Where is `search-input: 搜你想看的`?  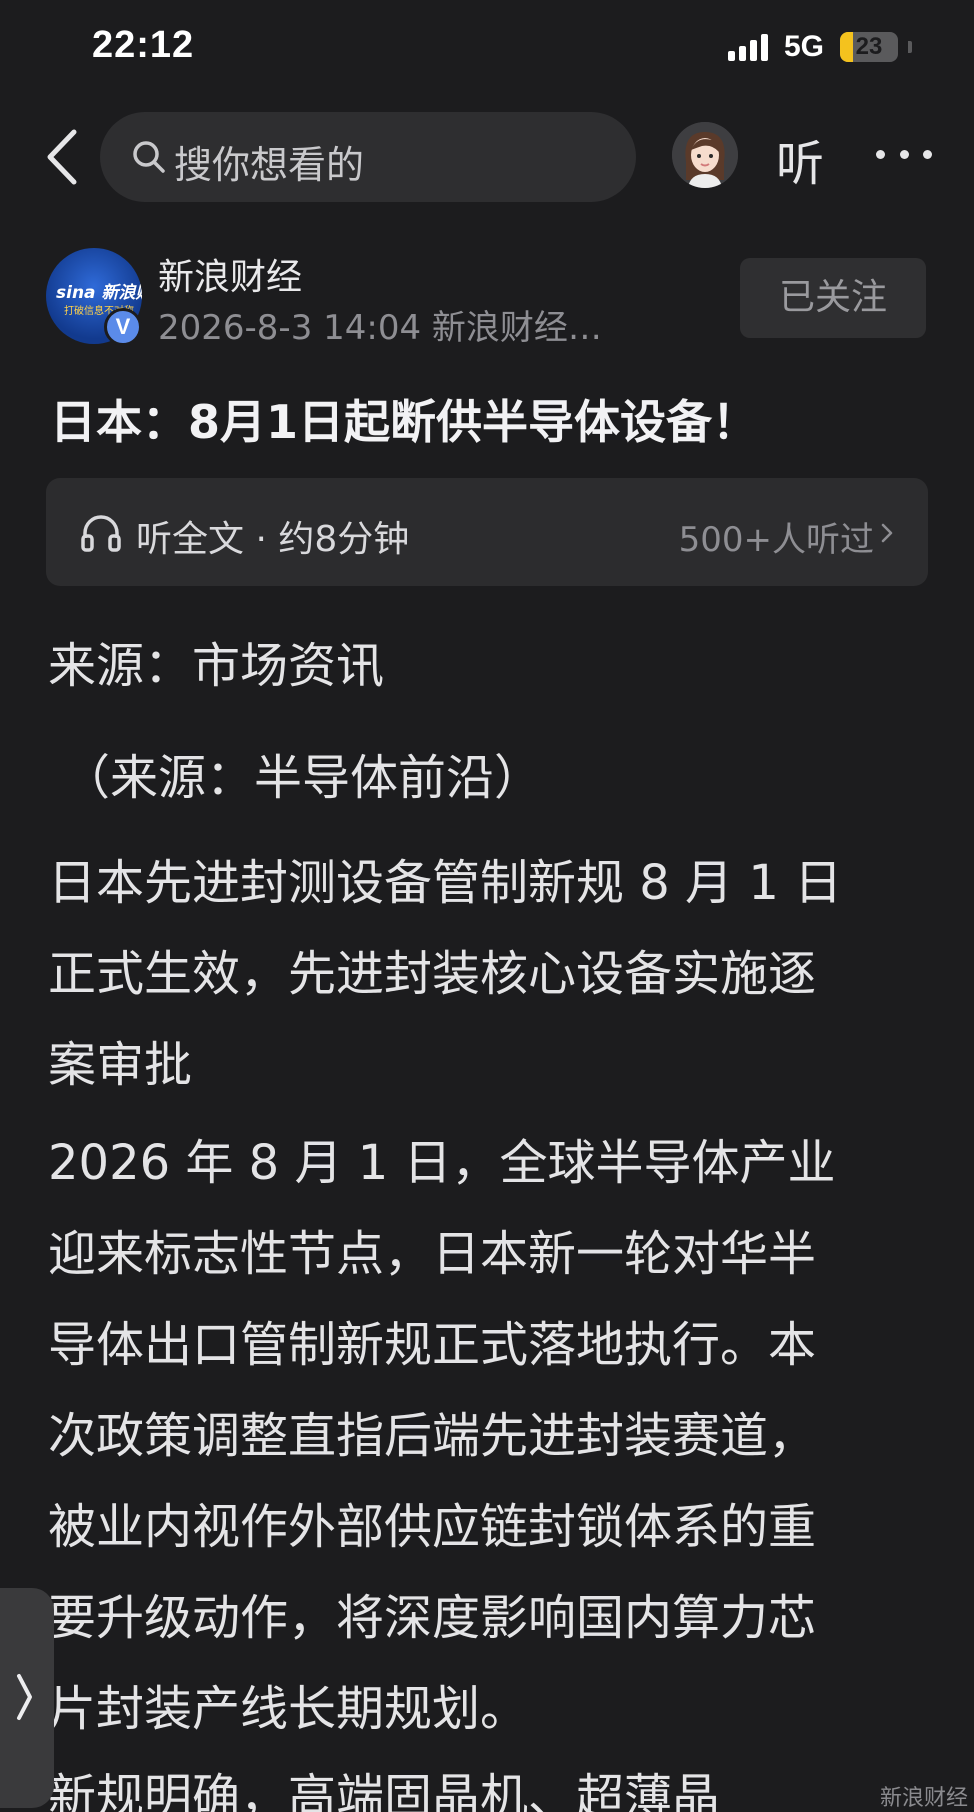
search-input: 搜你想看的 is located at coordinates (368, 157).